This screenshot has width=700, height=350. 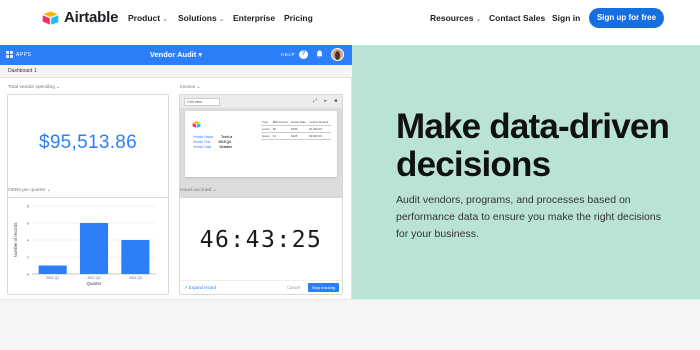 What do you see at coordinates (200, 287) in the screenshot?
I see `expand-record-link: ↗ Expand record` at bounding box center [200, 287].